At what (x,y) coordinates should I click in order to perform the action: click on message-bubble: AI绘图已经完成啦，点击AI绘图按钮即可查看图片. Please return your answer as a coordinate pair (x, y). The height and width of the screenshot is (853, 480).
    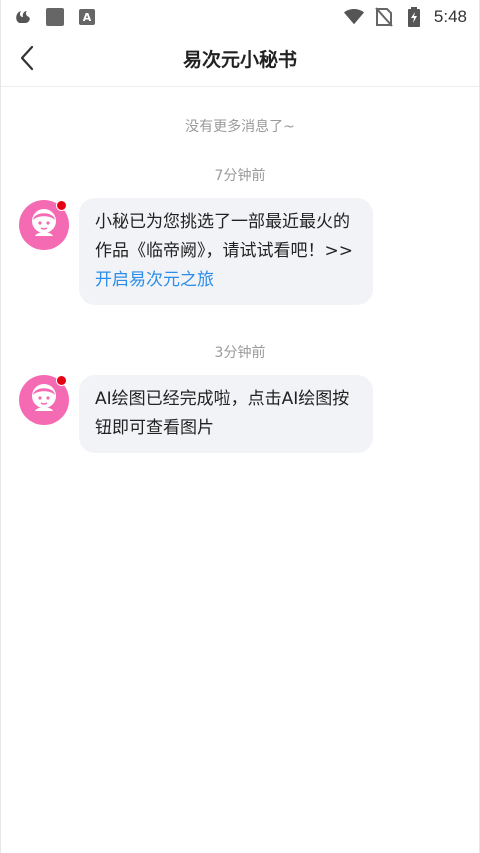
    Looking at the image, I should click on (226, 414).